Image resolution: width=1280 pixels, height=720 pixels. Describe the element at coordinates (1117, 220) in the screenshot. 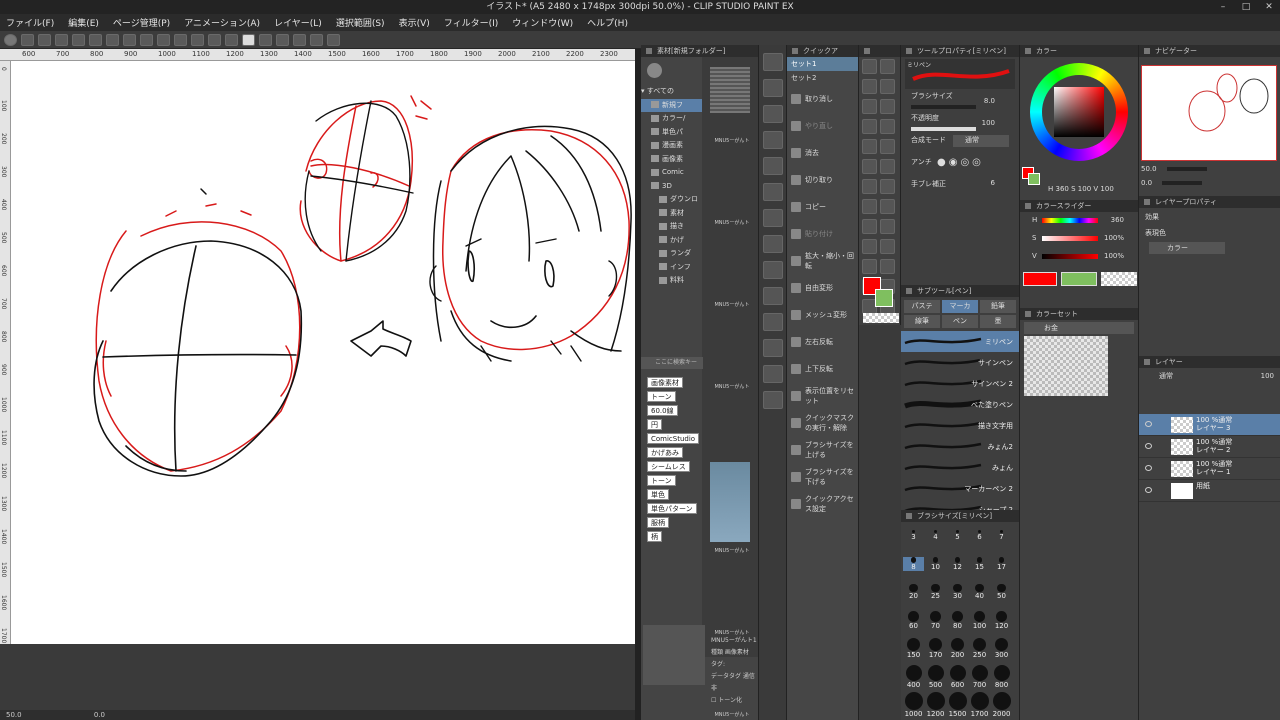

I see `slider-value: 360` at that location.